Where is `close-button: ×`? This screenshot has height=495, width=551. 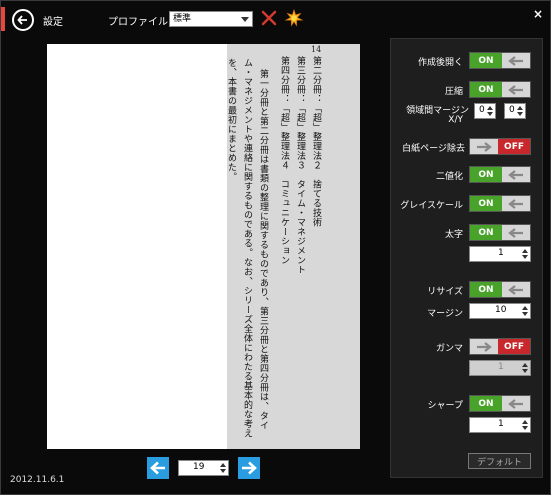 close-button: × is located at coordinates (538, 14).